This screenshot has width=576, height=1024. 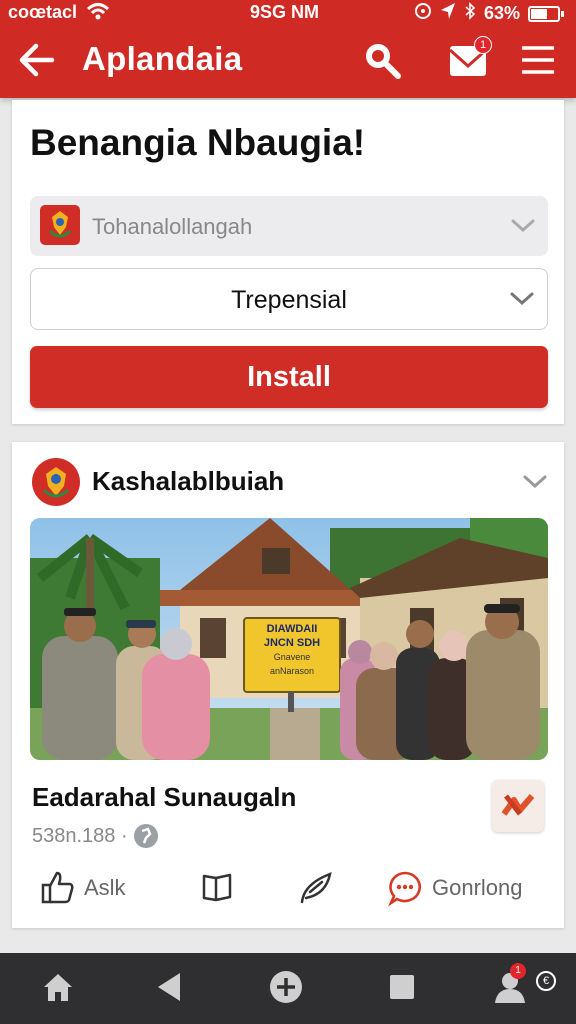 I want to click on thumbs-up-icon, so click(x=57, y=887).